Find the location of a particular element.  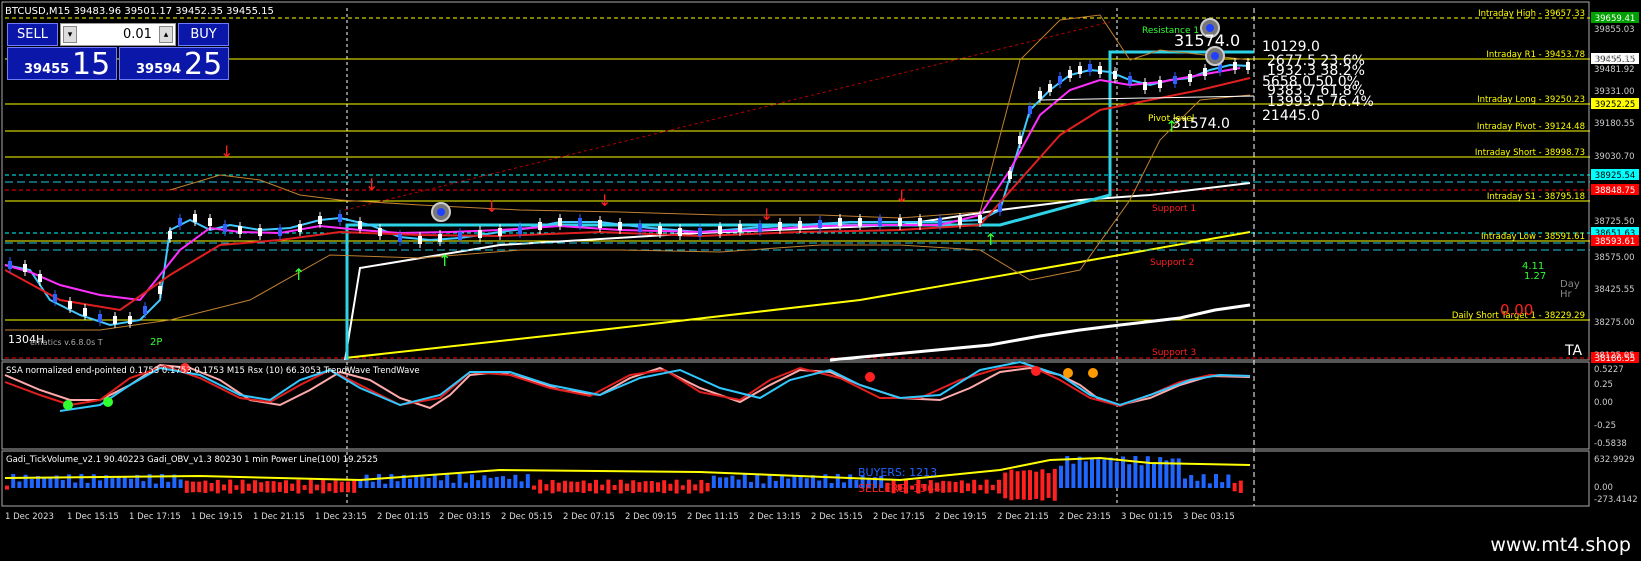

sell-button: SELL is located at coordinates (32, 34).